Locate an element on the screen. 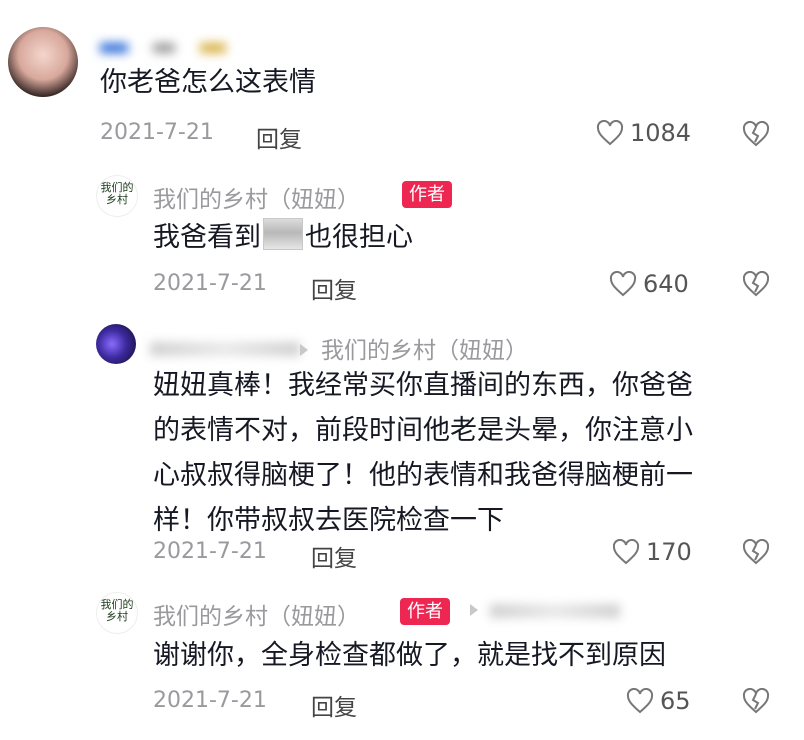  comment-like-button: 1084 is located at coordinates (643, 133).